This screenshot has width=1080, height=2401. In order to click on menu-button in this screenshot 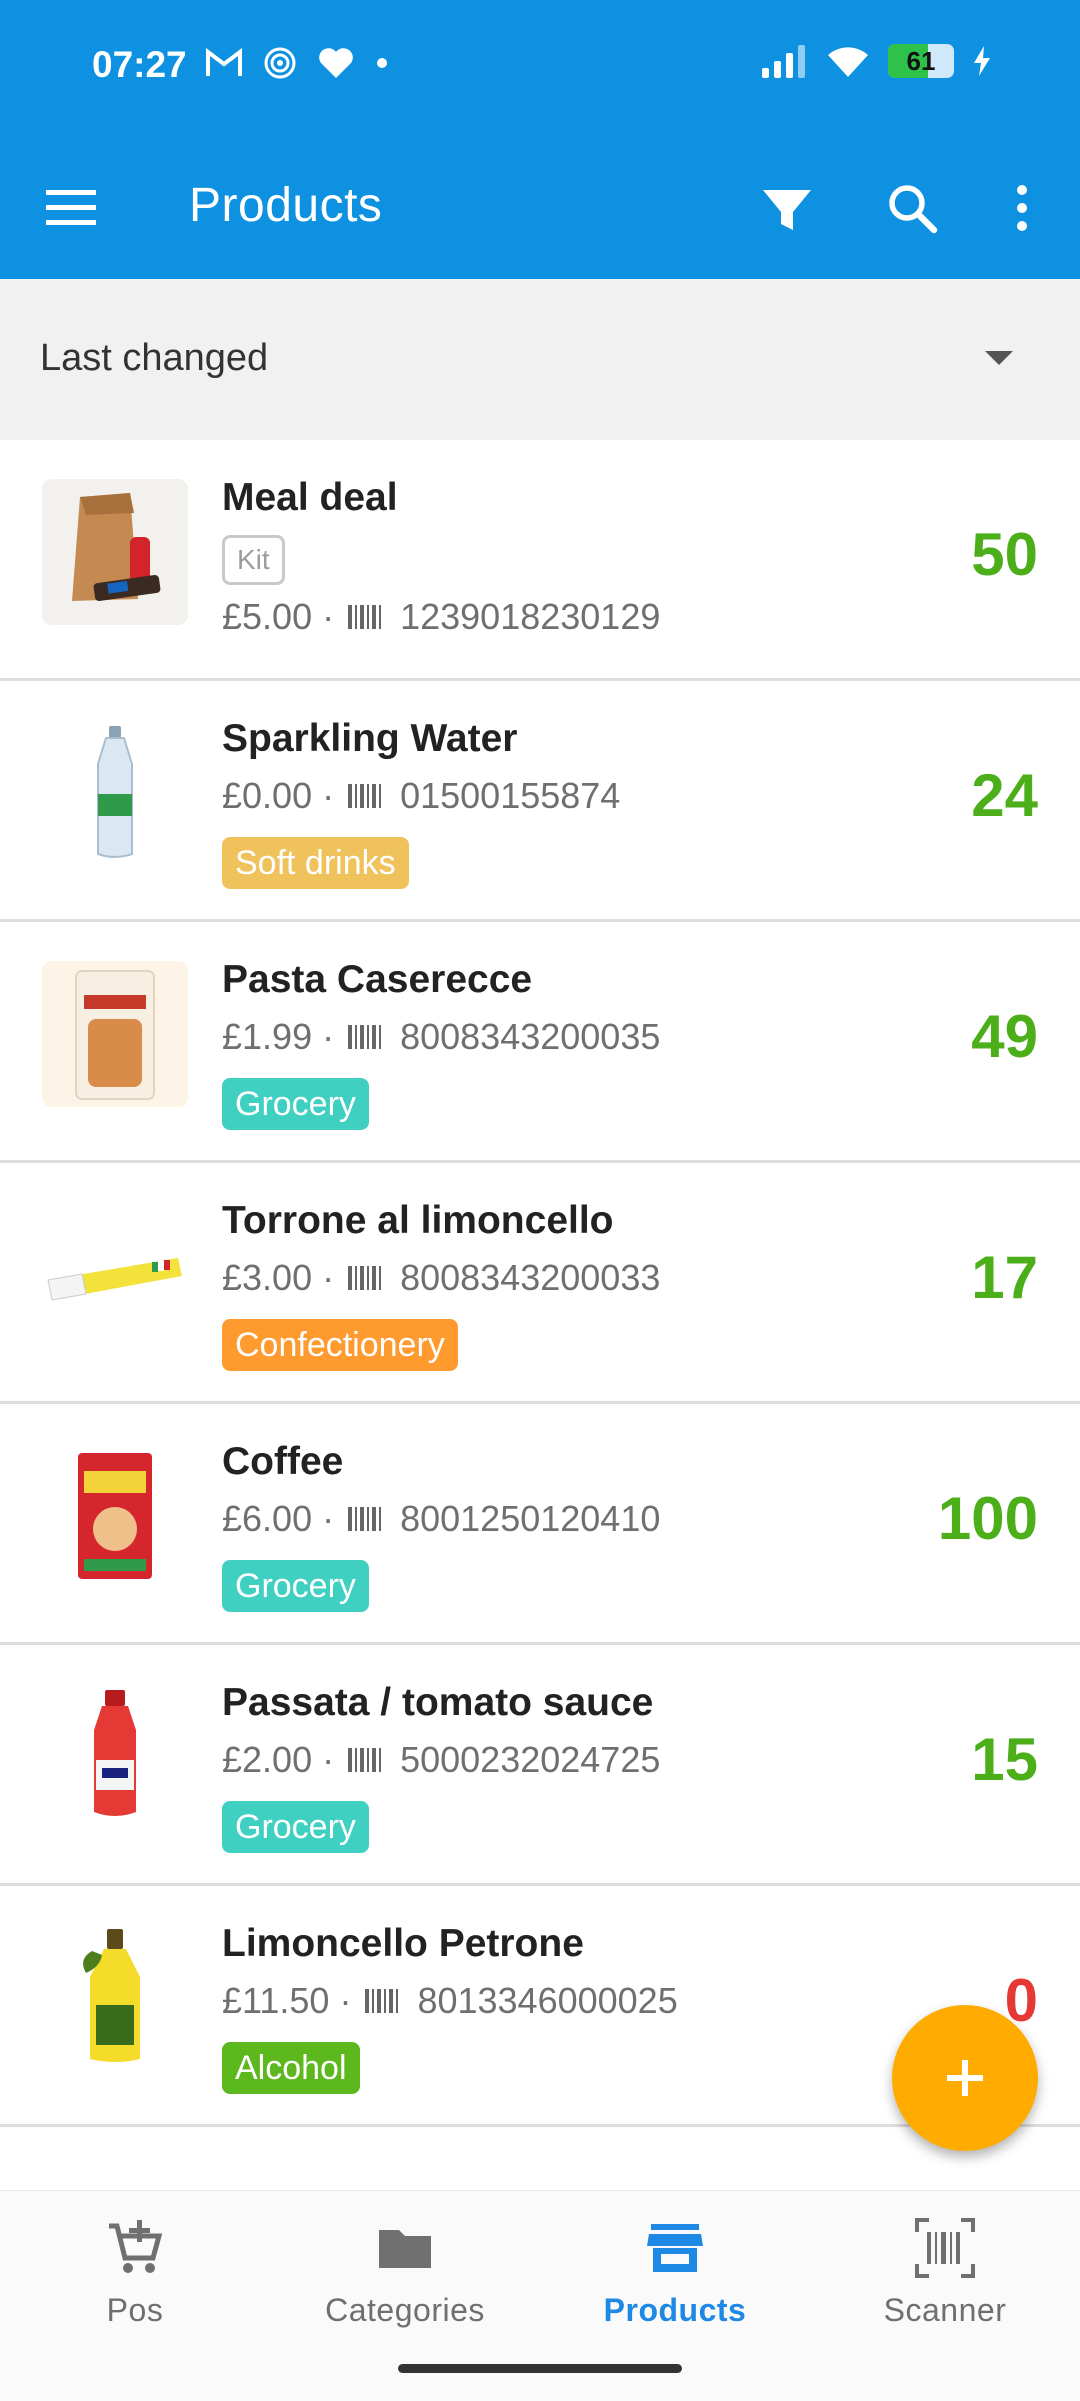, I will do `click(72, 208)`.